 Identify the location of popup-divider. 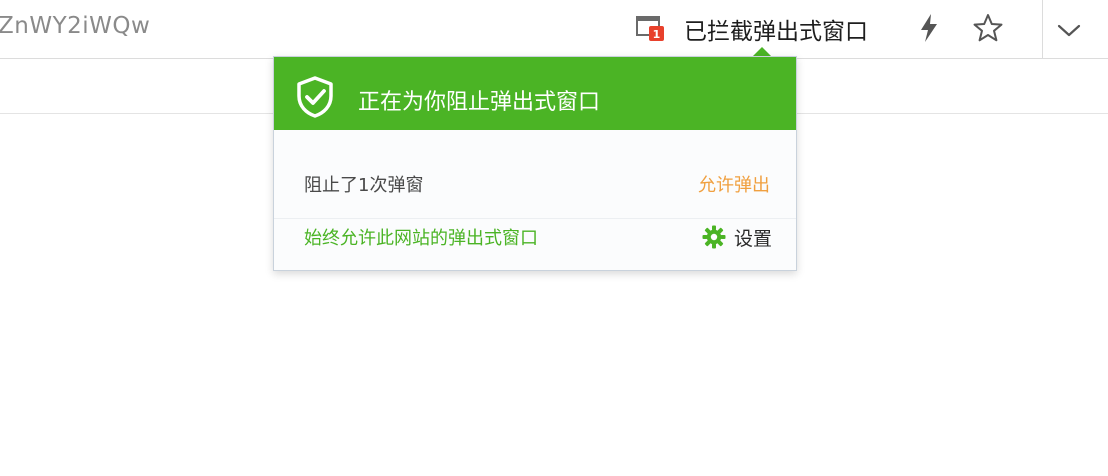
(535, 218).